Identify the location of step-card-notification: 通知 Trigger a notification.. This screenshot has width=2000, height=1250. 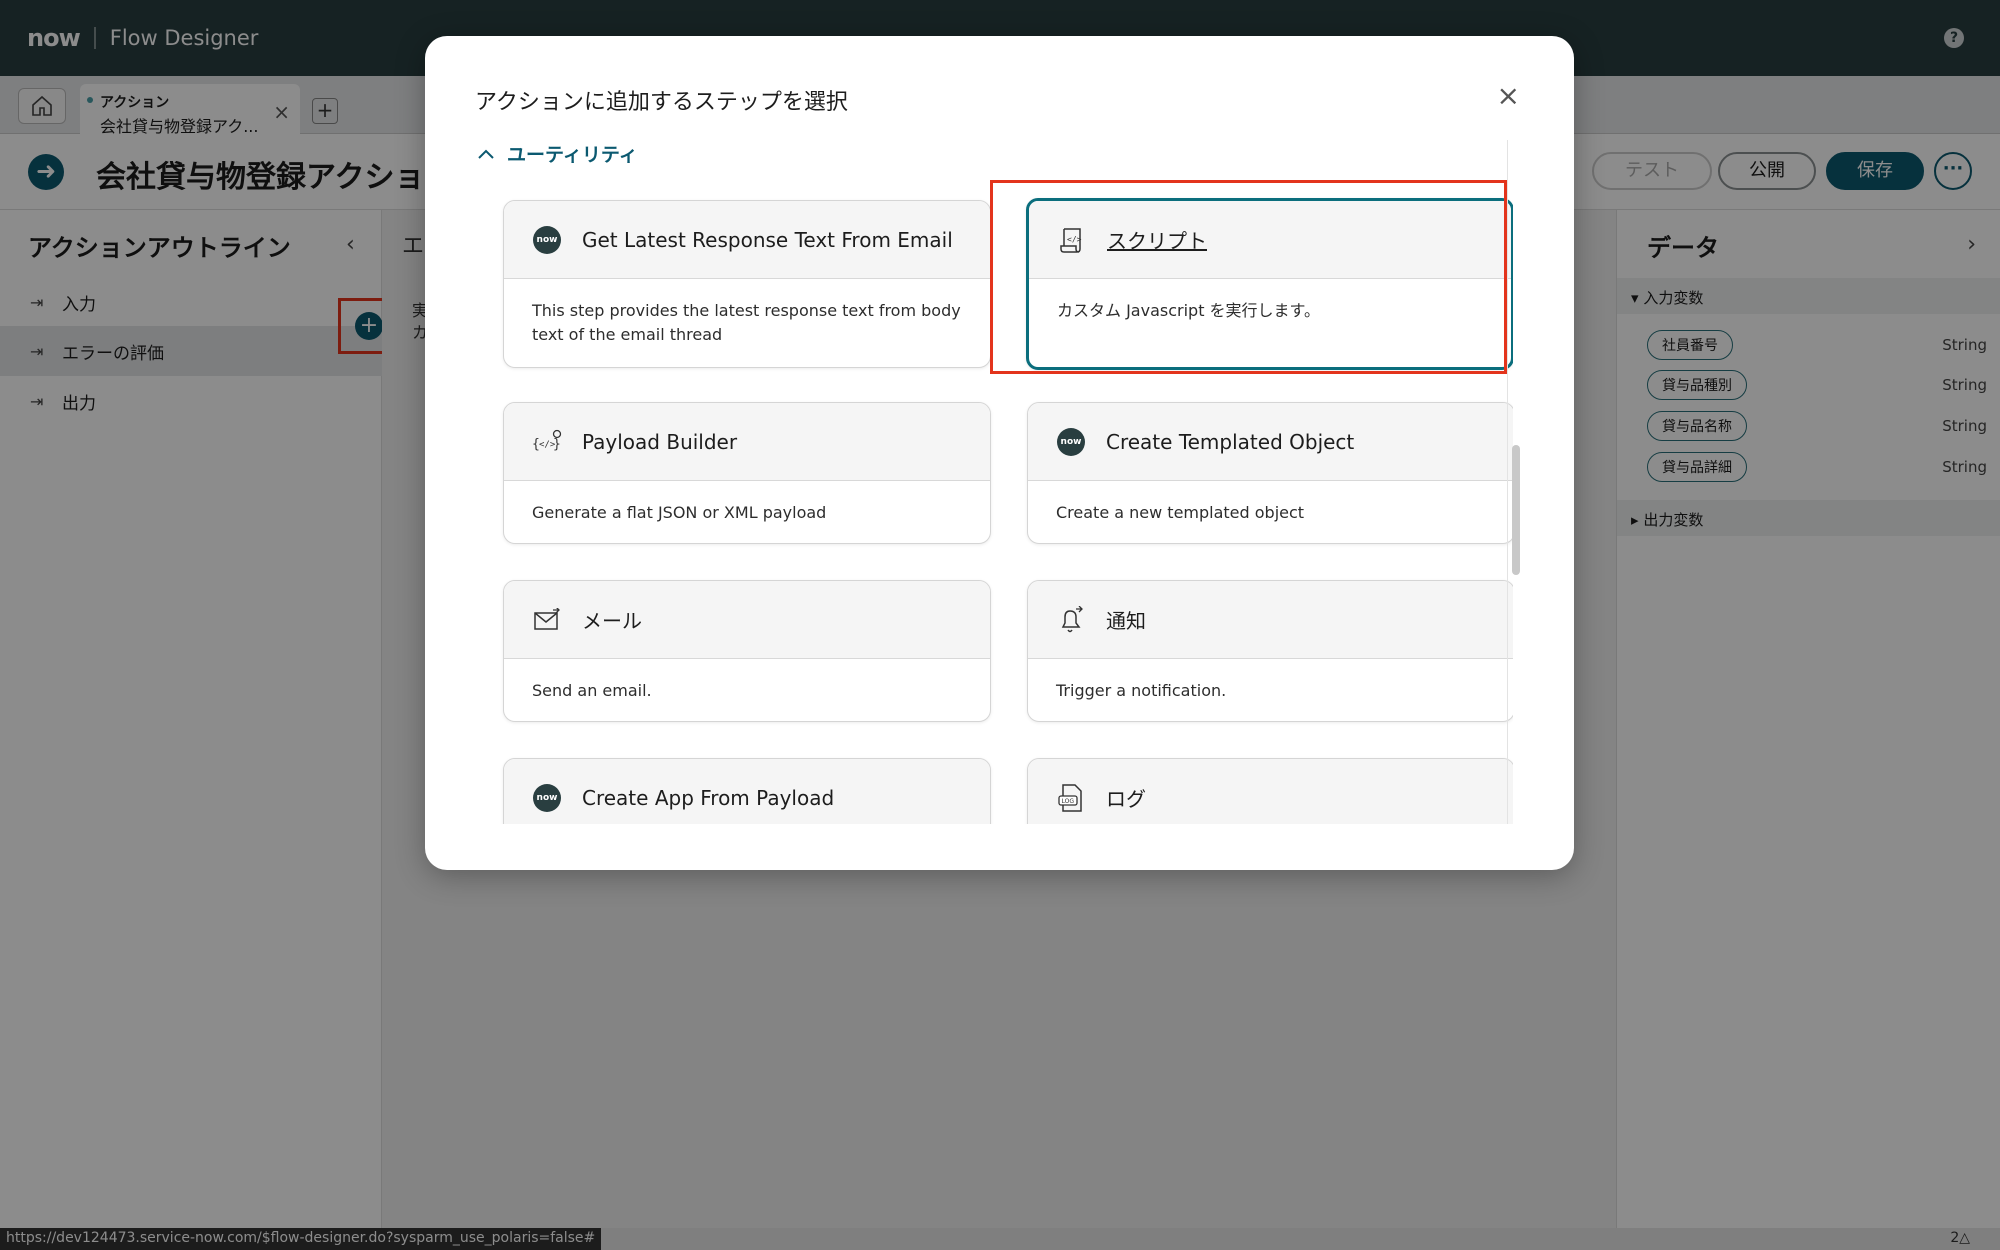
(1270, 651).